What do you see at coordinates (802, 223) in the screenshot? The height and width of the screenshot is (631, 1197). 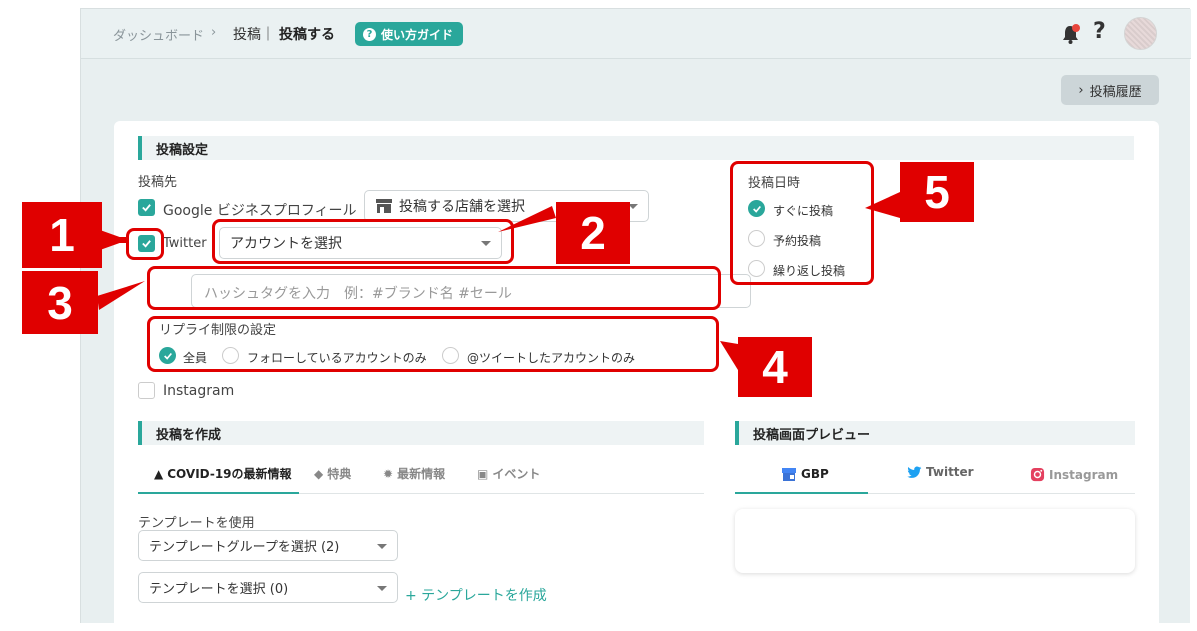 I see `highlight-post-time` at bounding box center [802, 223].